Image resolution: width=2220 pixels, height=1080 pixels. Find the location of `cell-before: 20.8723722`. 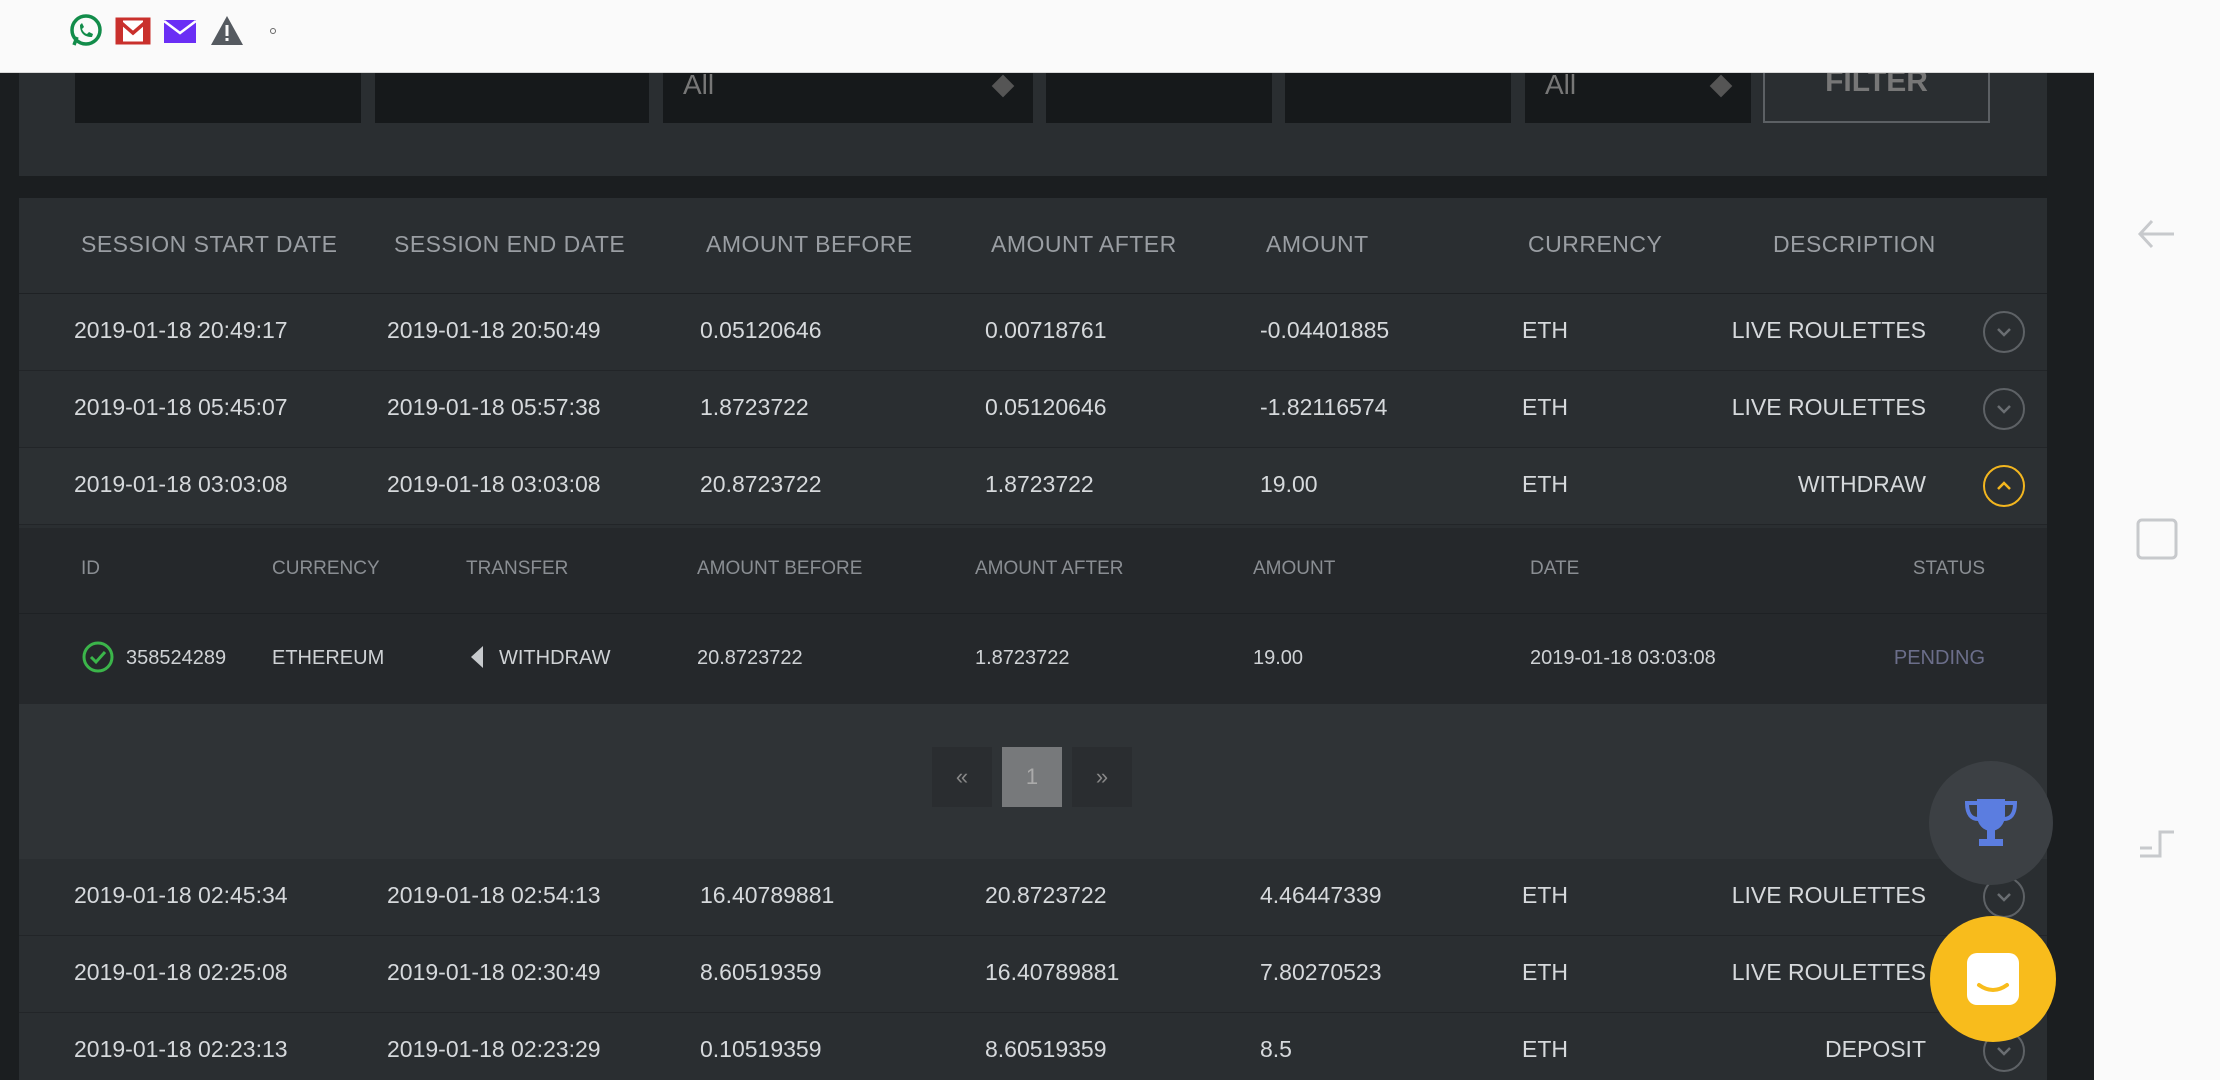

cell-before: 20.8723722 is located at coordinates (761, 484).